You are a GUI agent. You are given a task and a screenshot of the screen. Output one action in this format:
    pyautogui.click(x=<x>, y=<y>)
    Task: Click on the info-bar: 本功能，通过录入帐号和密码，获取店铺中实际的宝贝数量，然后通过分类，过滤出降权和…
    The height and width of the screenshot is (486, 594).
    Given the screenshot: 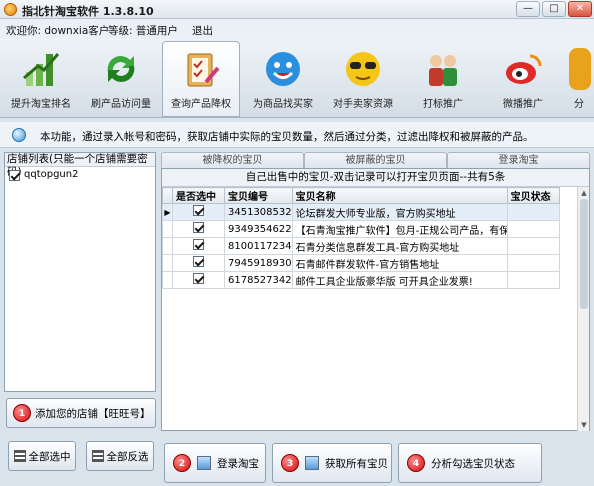 What is the action you would take?
    pyautogui.click(x=297, y=135)
    